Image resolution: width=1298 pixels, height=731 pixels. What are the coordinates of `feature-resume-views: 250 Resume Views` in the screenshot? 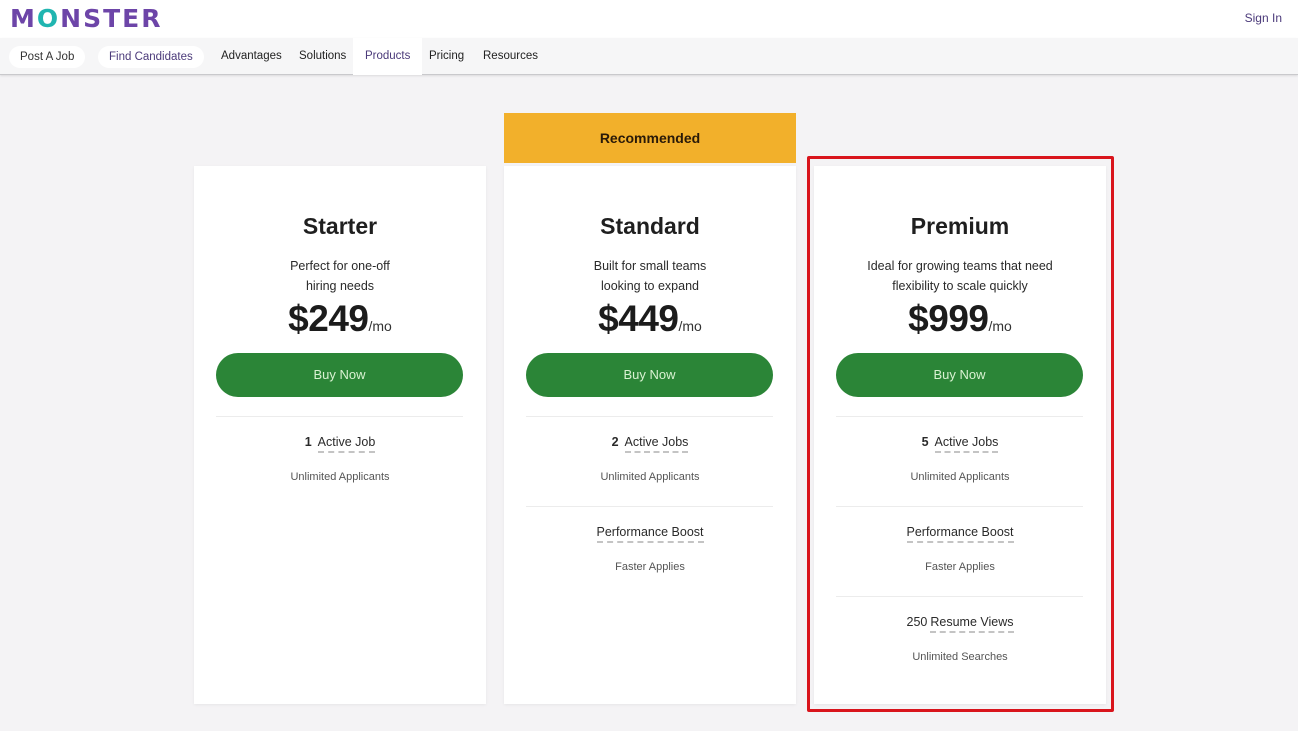 It's located at (960, 624).